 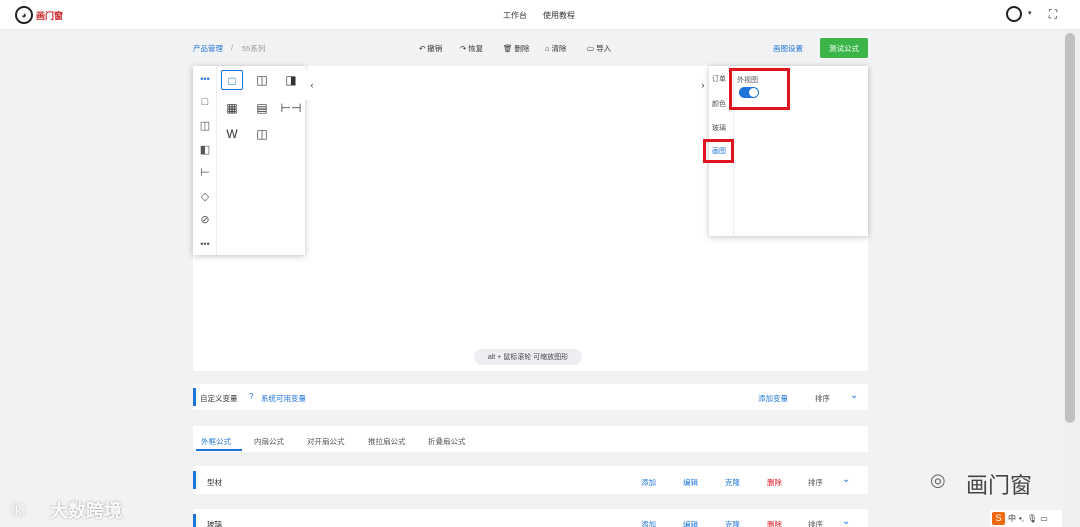 I want to click on app-logo: ◕ 画门窗, so click(x=39, y=15).